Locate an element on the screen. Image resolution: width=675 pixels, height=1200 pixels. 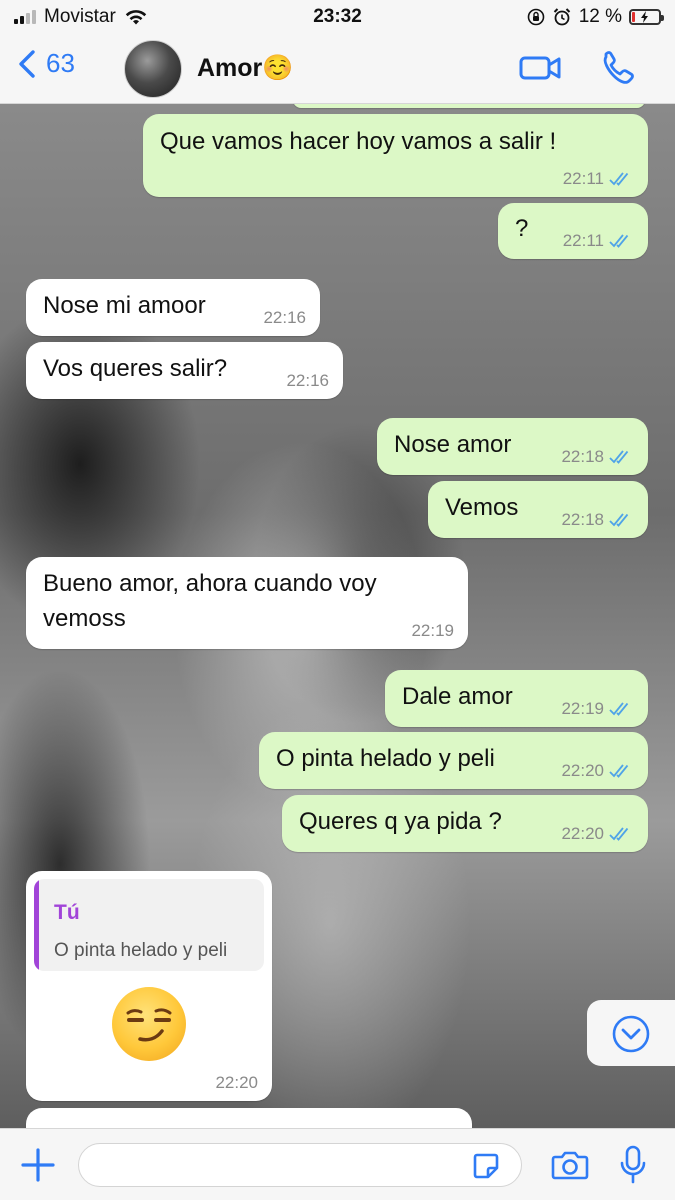
chevron-down-circle-icon is located at coordinates (631, 1034).